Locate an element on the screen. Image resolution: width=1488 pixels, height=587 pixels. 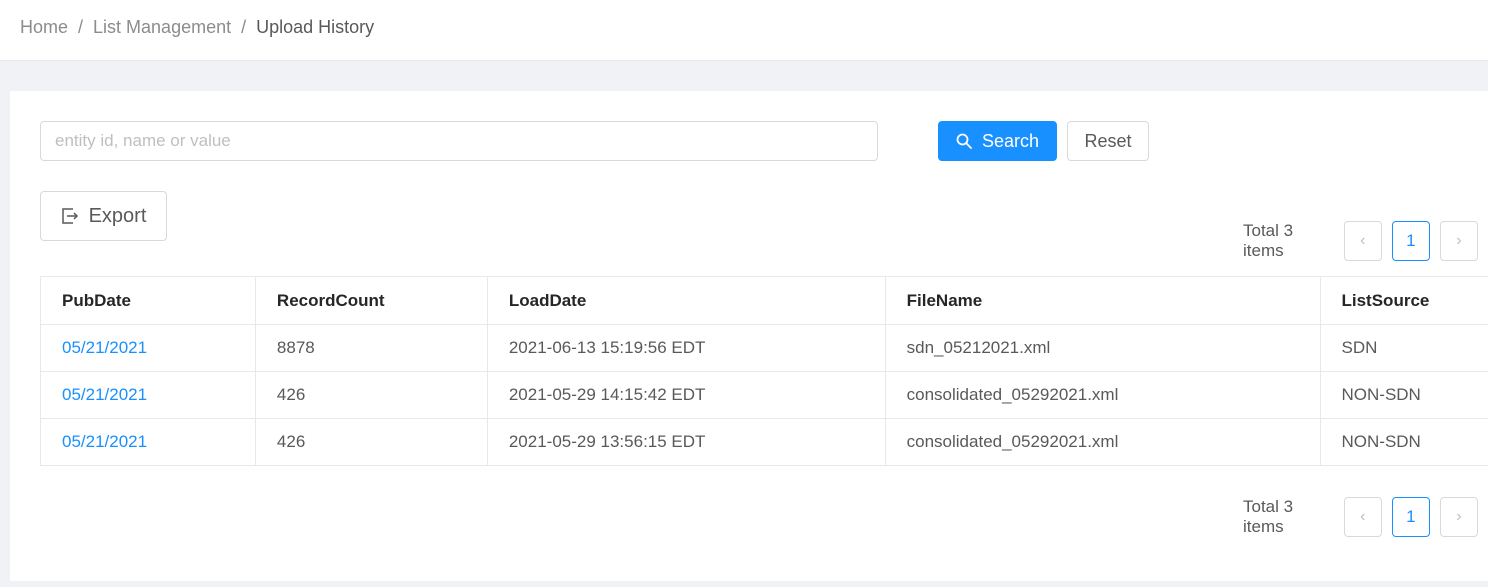
pagination-bottom: Total 3 items ‹ 1 › is located at coordinates (1365, 517).